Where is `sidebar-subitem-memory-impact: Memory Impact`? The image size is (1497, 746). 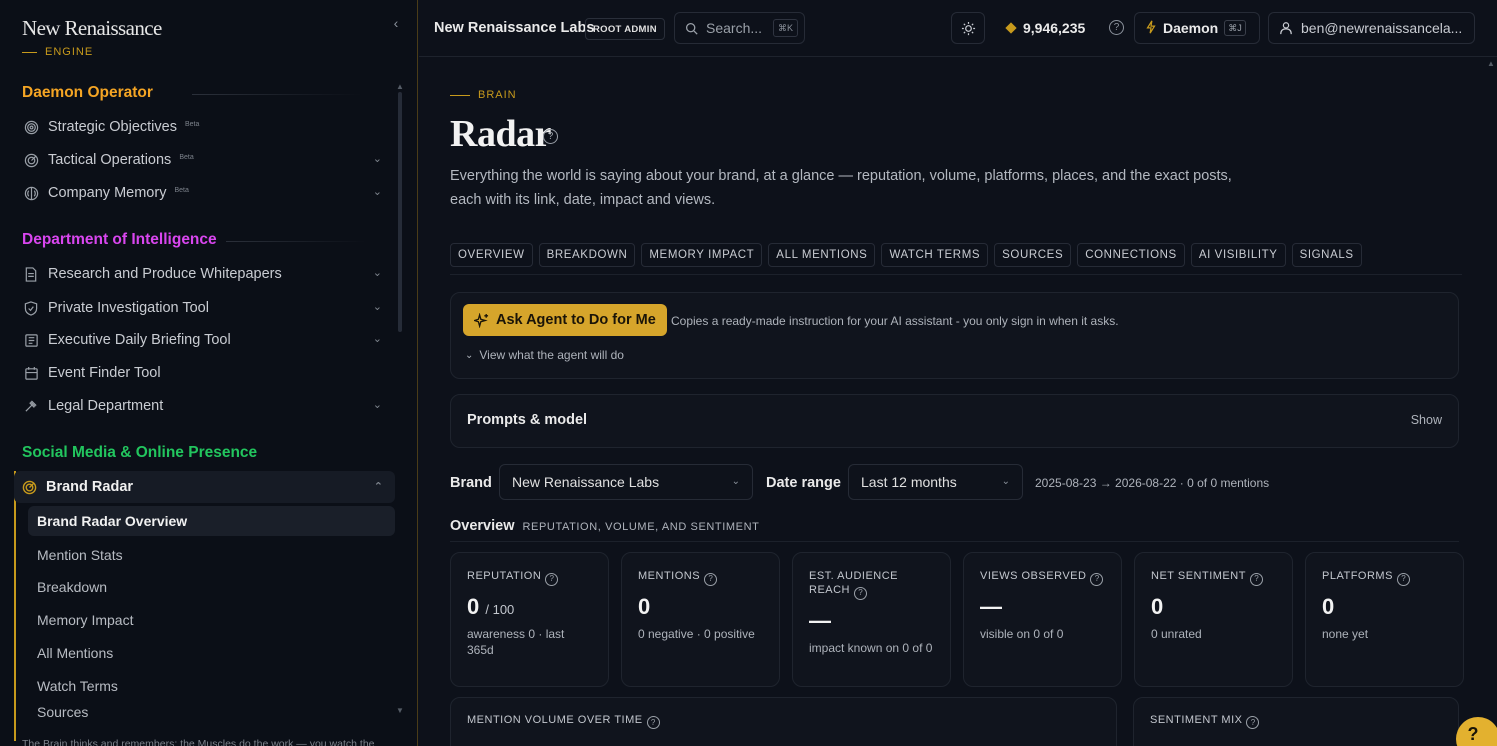
sidebar-subitem-memory-impact: Memory Impact is located at coordinates (211, 620).